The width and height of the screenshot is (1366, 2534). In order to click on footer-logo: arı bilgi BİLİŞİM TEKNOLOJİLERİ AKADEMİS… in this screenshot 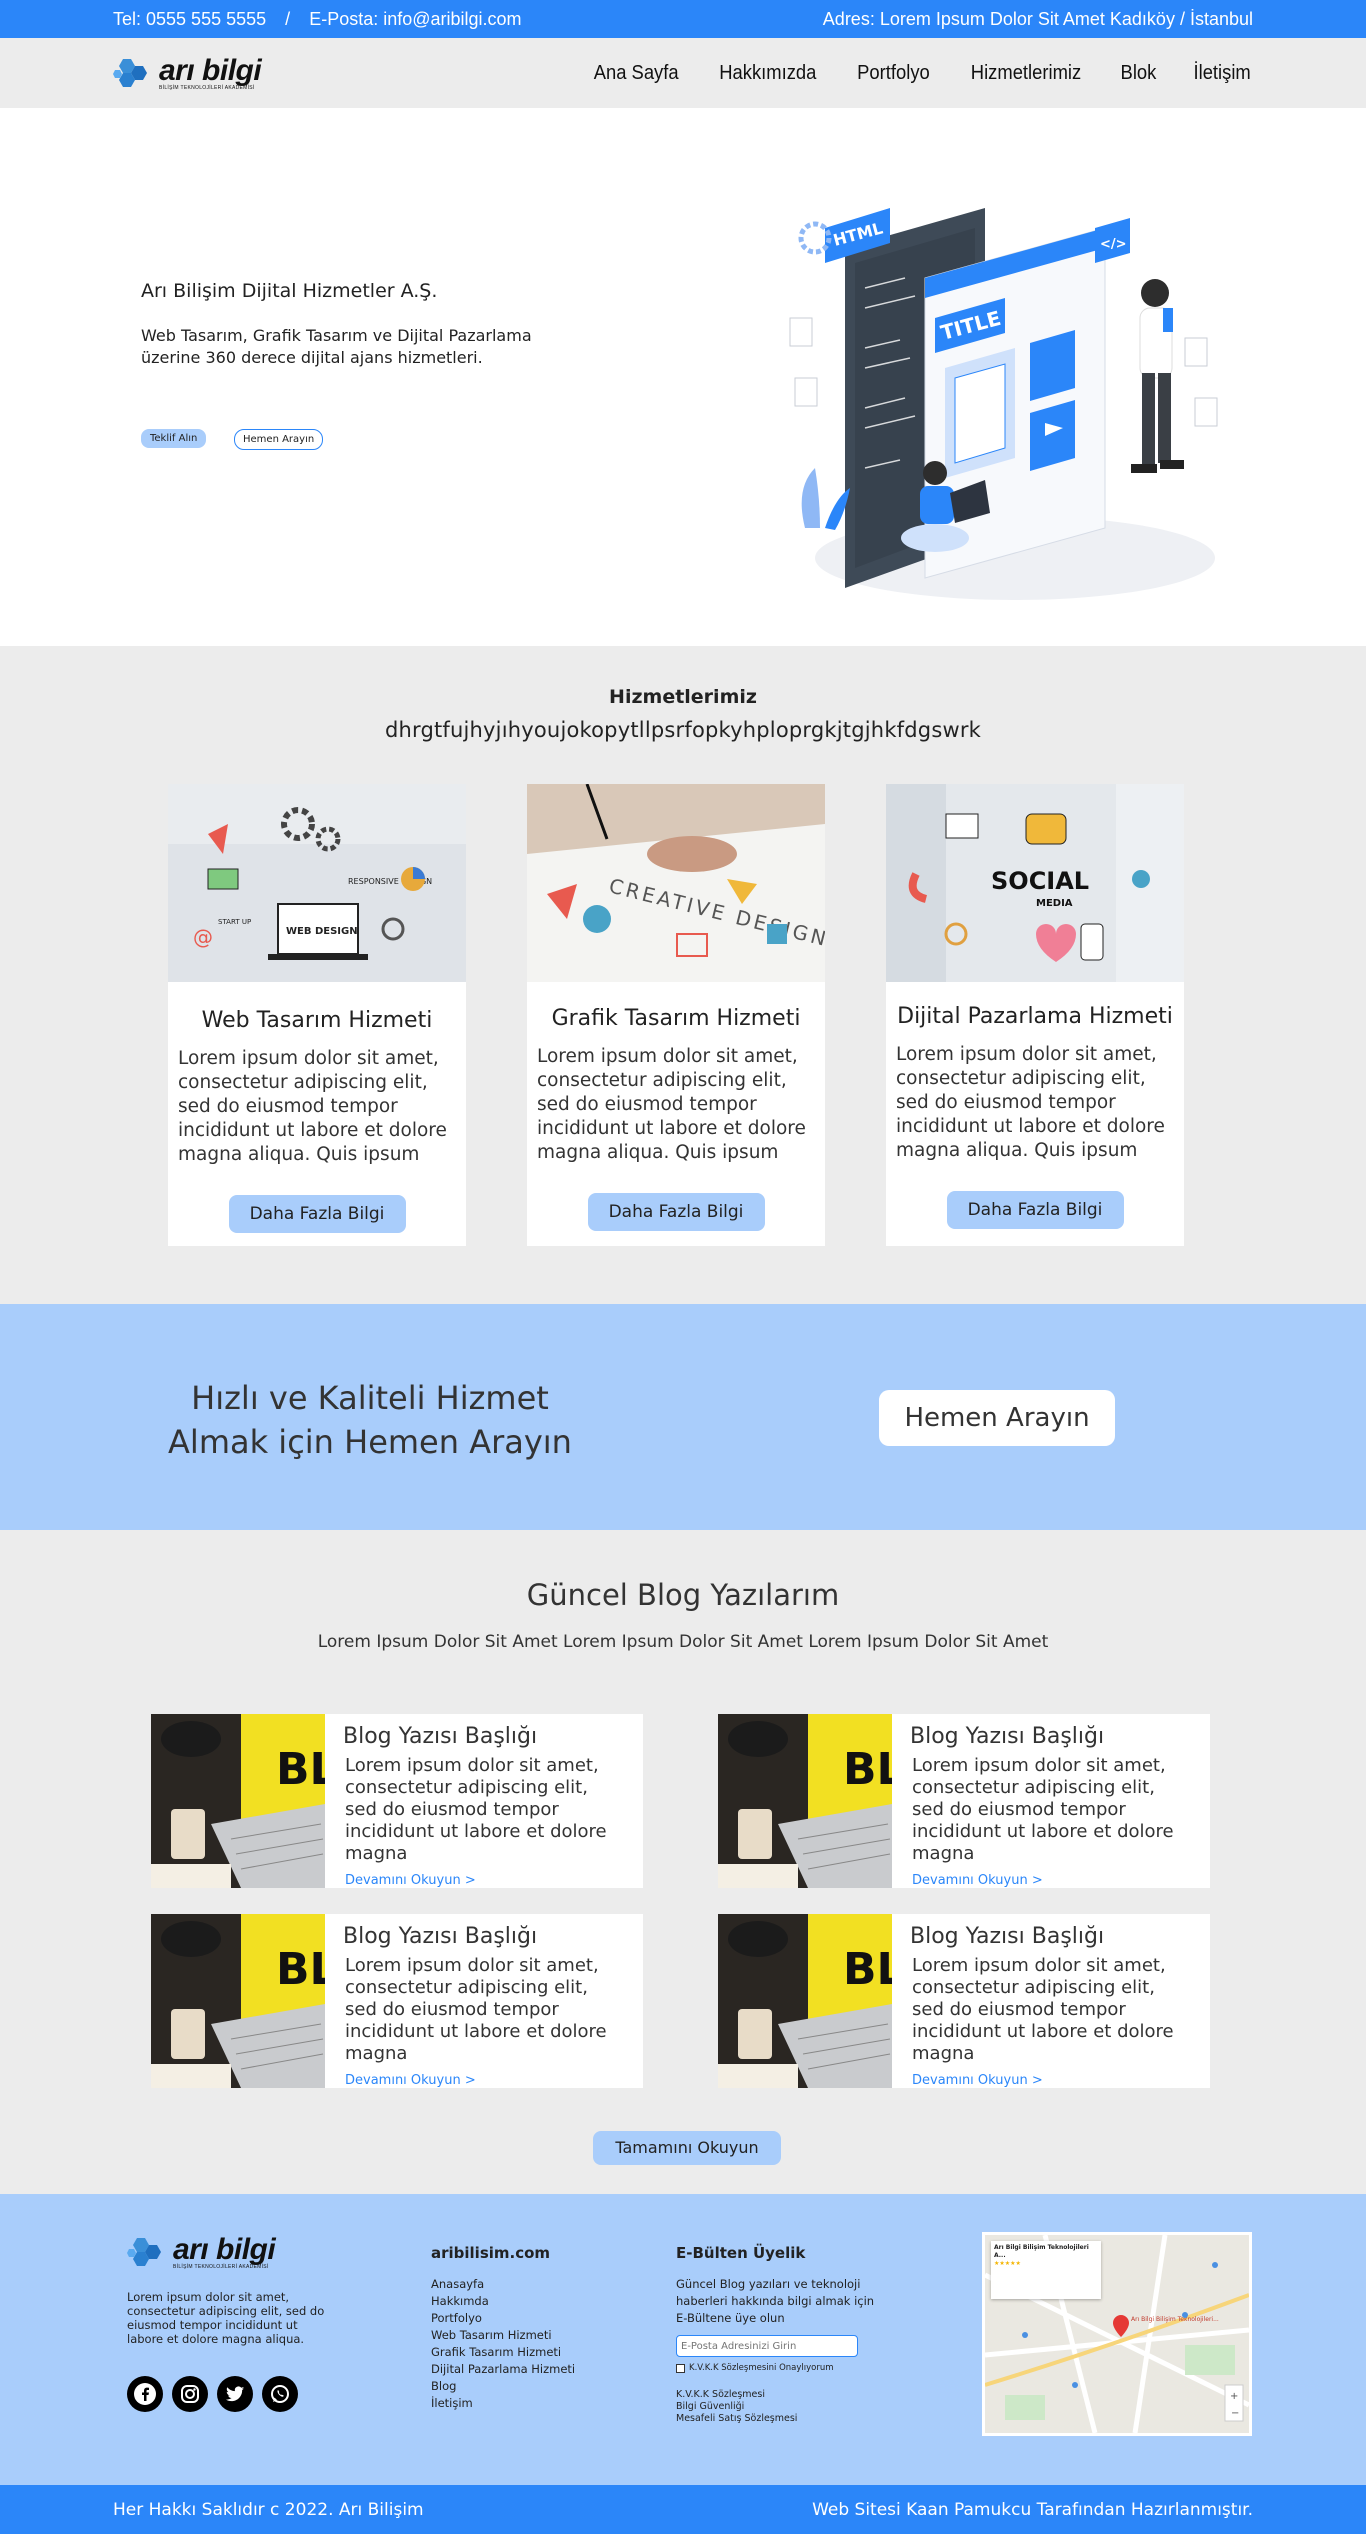, I will do `click(232, 2252)`.